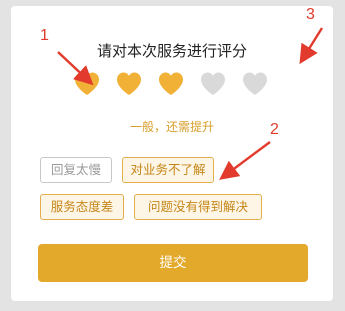 The height and width of the screenshot is (311, 345). I want to click on heart-3-icon, so click(171, 84).